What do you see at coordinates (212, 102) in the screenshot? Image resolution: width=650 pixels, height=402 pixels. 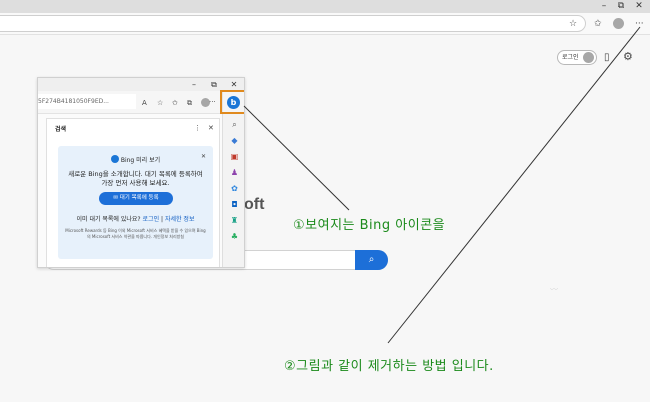 I see `inner-more-menu-icon: ···` at bounding box center [212, 102].